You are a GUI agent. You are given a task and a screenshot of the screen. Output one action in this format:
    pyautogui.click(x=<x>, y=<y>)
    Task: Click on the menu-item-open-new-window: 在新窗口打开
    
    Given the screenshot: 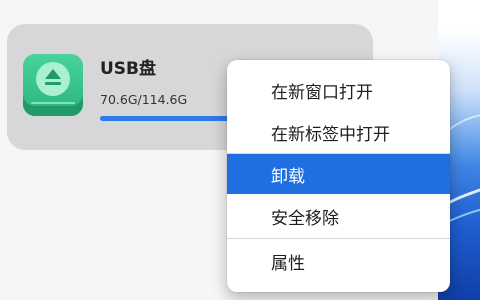 What is the action you would take?
    pyautogui.click(x=338, y=90)
    